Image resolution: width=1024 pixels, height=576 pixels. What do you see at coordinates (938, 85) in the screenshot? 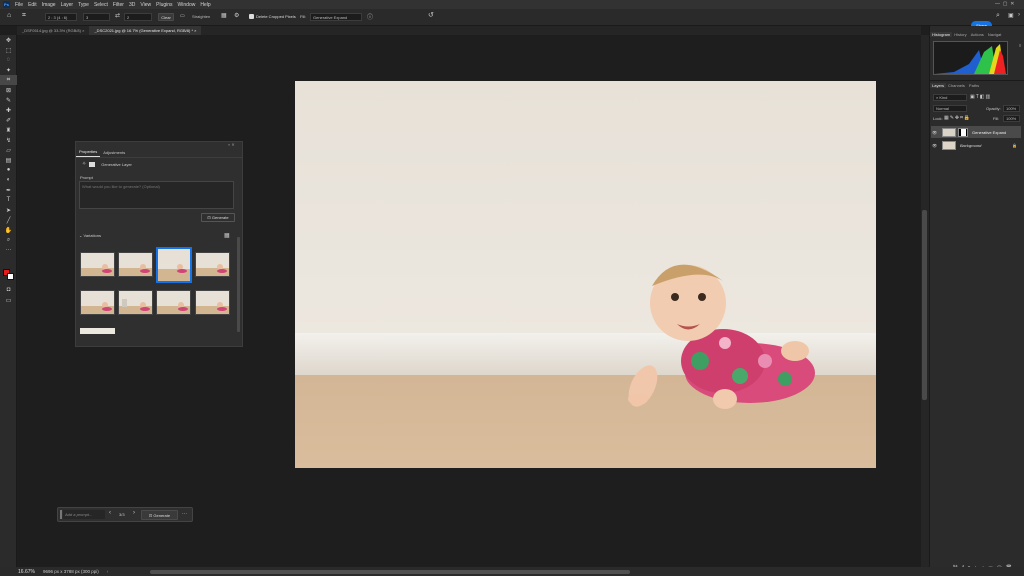
I see `tab-layers: Layers` at bounding box center [938, 85].